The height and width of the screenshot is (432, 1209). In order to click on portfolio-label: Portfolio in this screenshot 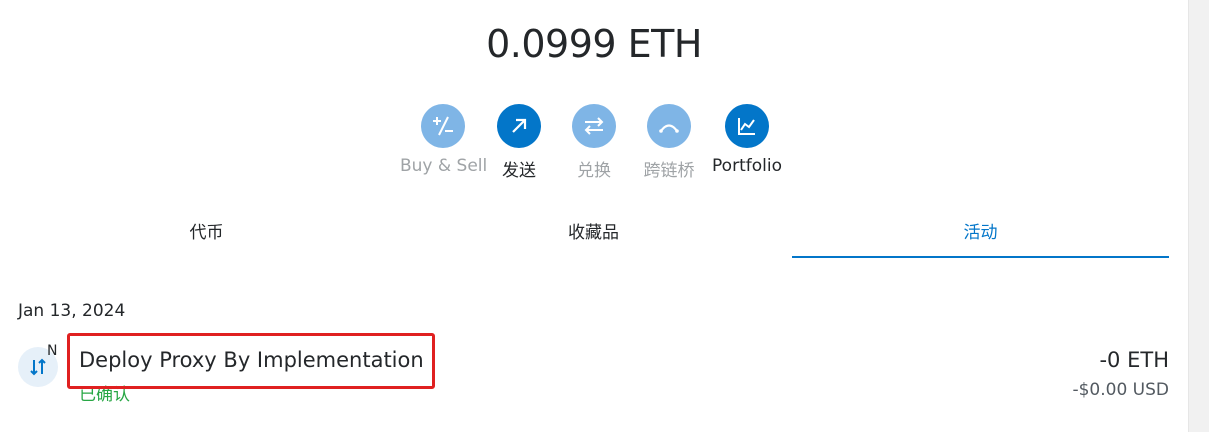, I will do `click(747, 166)`.